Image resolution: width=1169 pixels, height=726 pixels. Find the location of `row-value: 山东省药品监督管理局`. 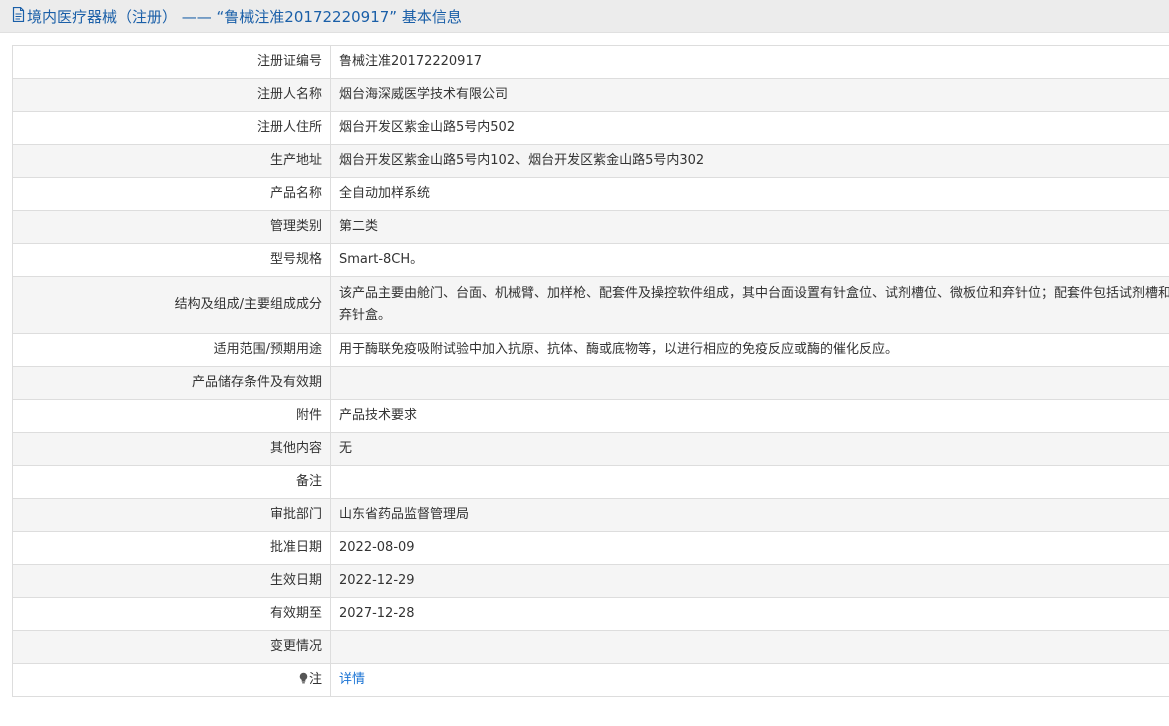

row-value: 山东省药品监督管理局 is located at coordinates (749, 515).